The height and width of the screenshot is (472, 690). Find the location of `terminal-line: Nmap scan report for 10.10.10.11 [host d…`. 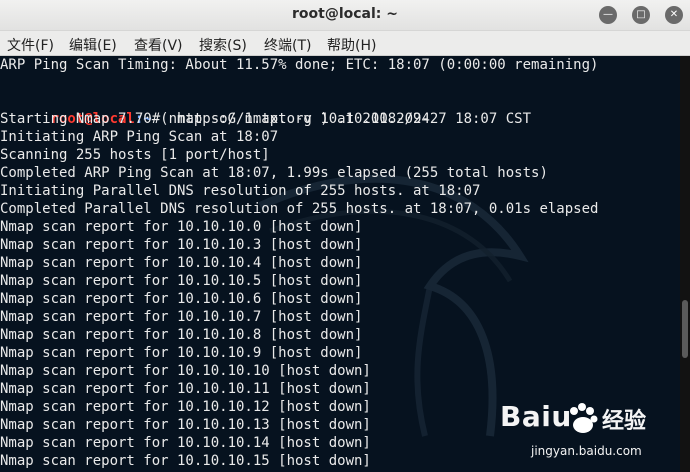

terminal-line: Nmap scan report for 10.10.10.11 [host d… is located at coordinates (185, 389).